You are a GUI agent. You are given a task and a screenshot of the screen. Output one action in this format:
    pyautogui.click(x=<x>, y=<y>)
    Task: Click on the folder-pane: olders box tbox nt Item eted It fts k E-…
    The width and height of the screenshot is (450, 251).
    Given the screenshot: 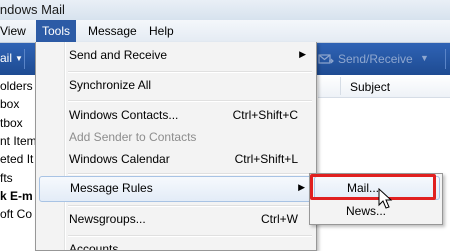 What is the action you would take?
    pyautogui.click(x=19, y=162)
    